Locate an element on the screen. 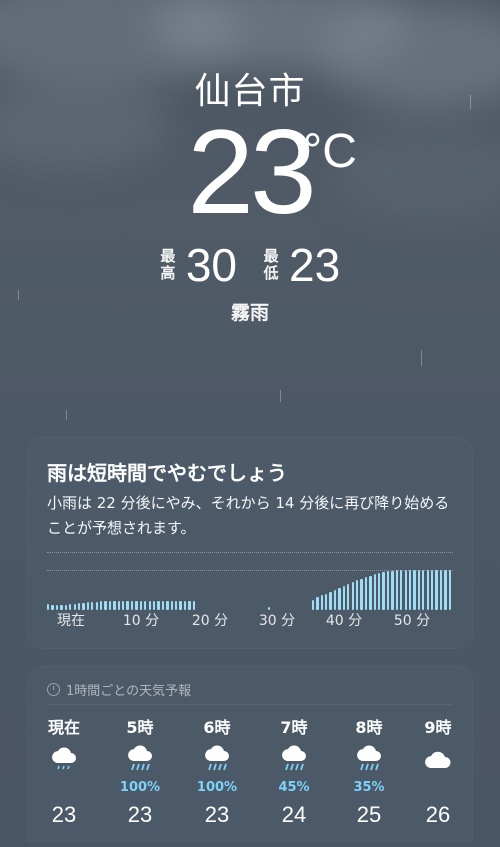 The image size is (500, 847). current-temperature: 23 °C is located at coordinates (250, 172).